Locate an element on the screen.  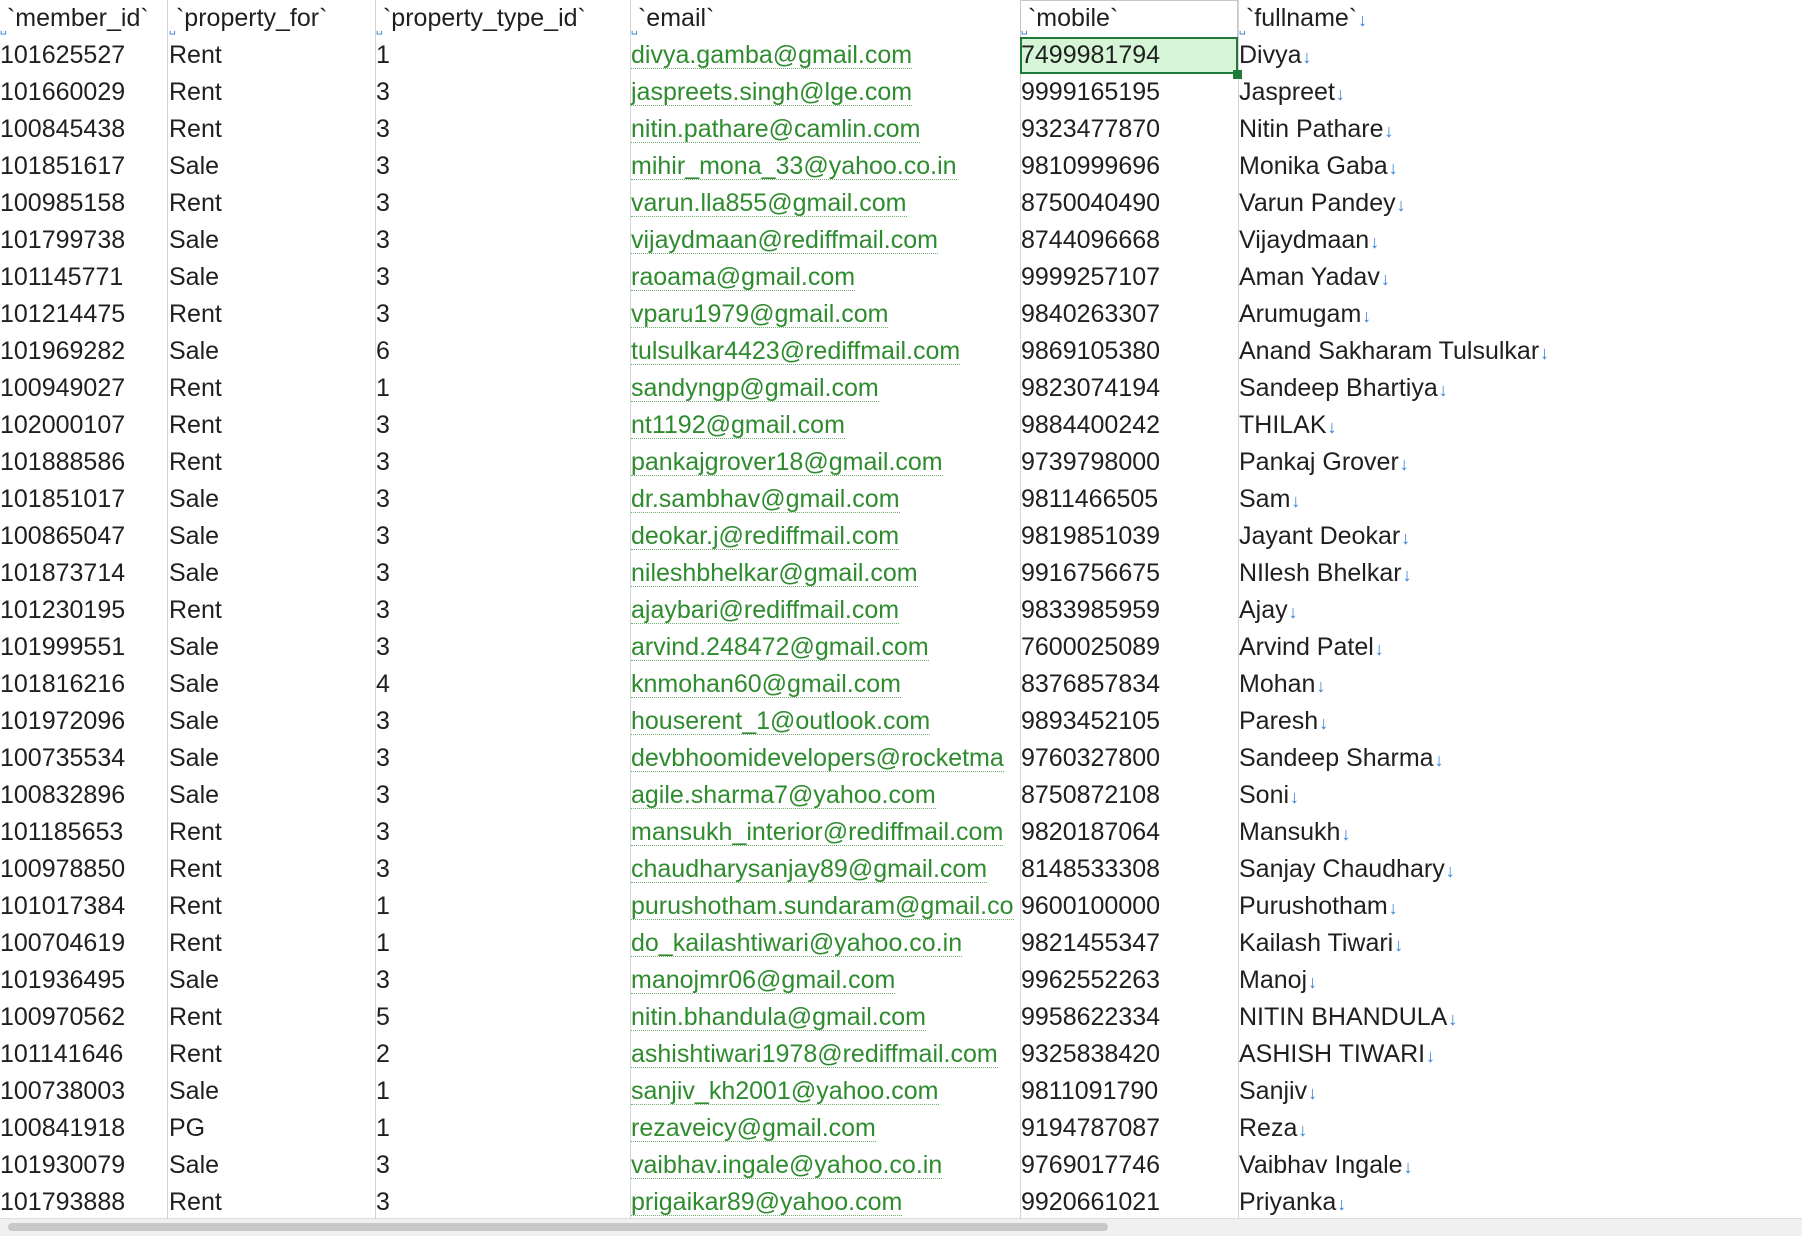
member-id-cell: 101930079 is located at coordinates (83, 1165).